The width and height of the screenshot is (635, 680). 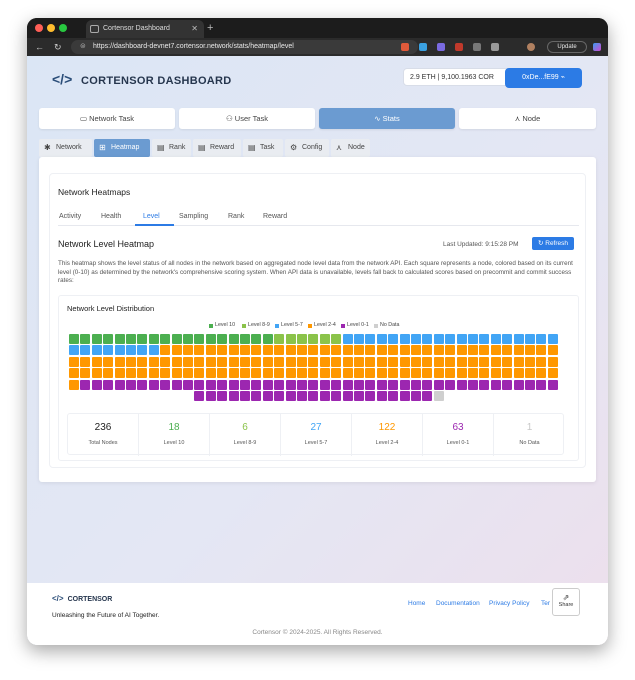 I want to click on site-info-icon: ⊜, so click(x=83, y=47).